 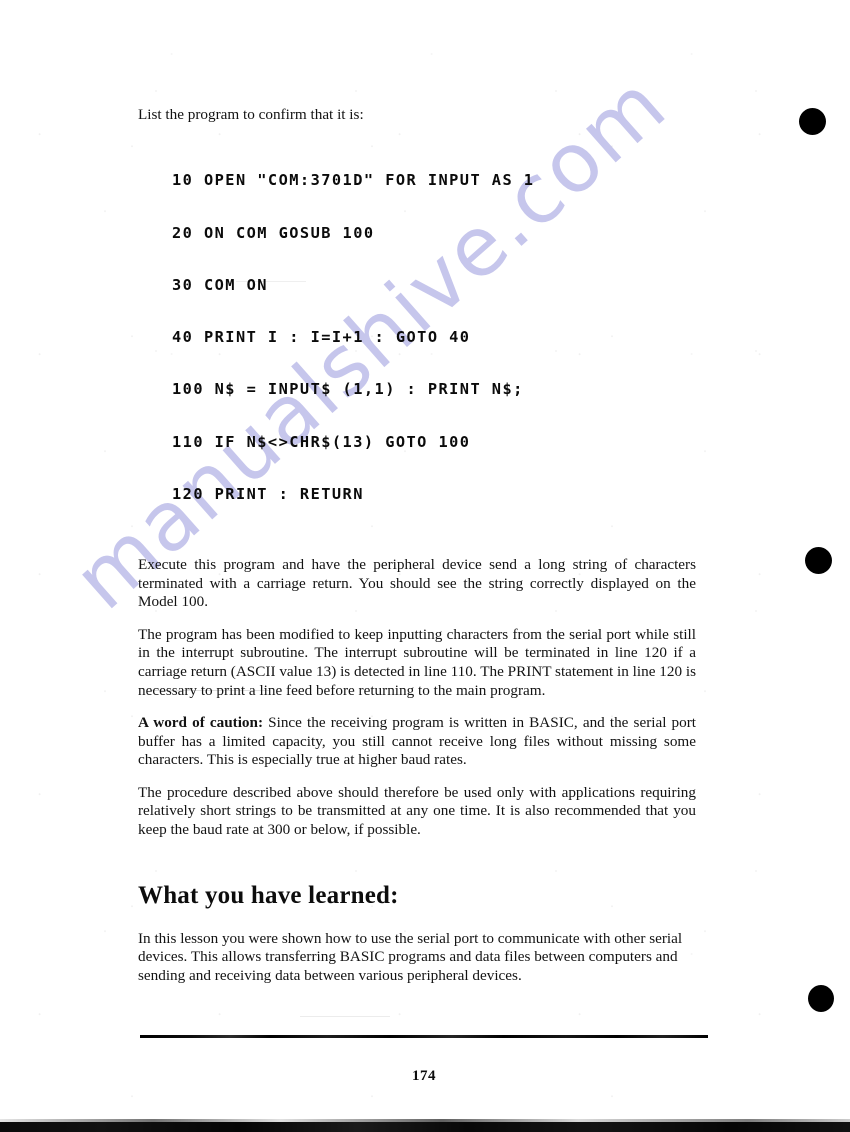 What do you see at coordinates (220, 284) in the screenshot?
I see `code-line: 30 COM ON` at bounding box center [220, 284].